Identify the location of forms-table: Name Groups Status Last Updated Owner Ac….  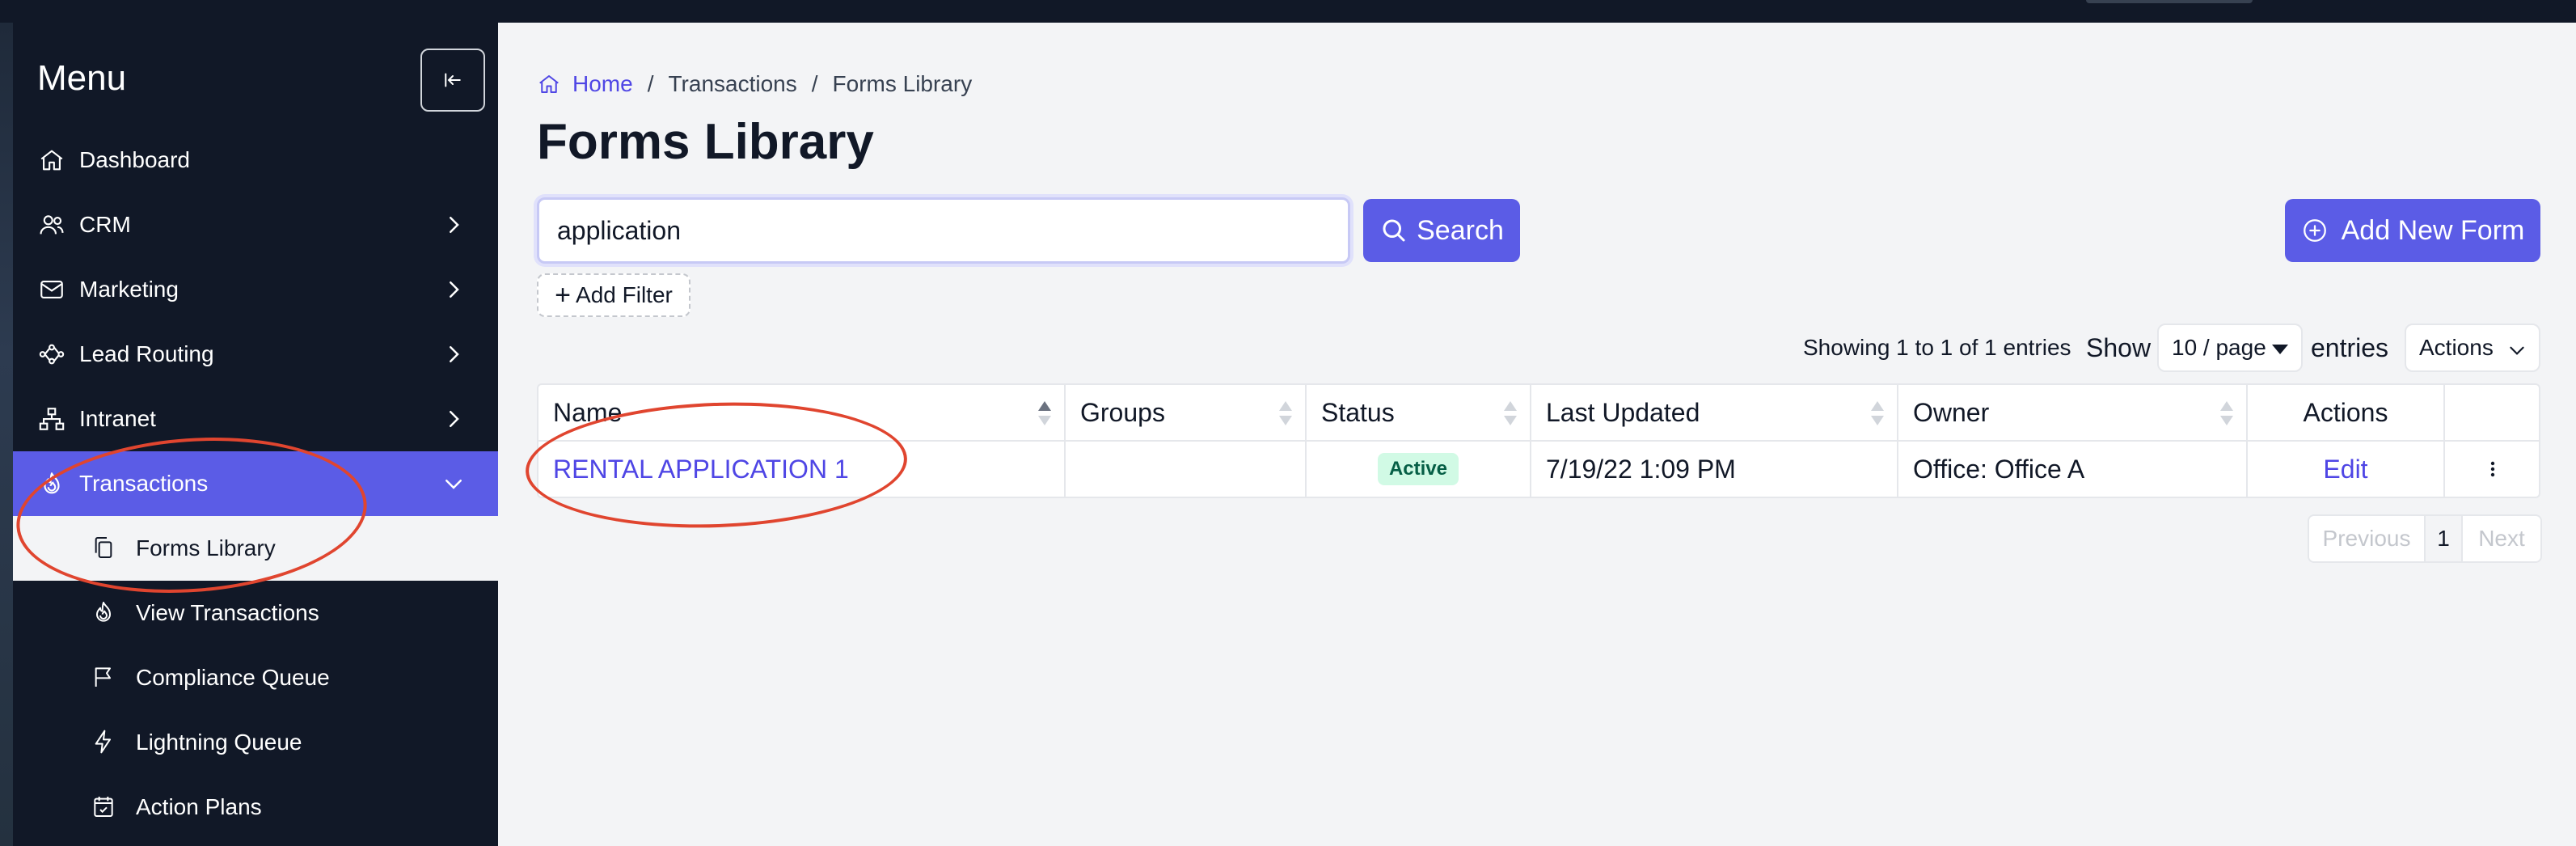
(1538, 440).